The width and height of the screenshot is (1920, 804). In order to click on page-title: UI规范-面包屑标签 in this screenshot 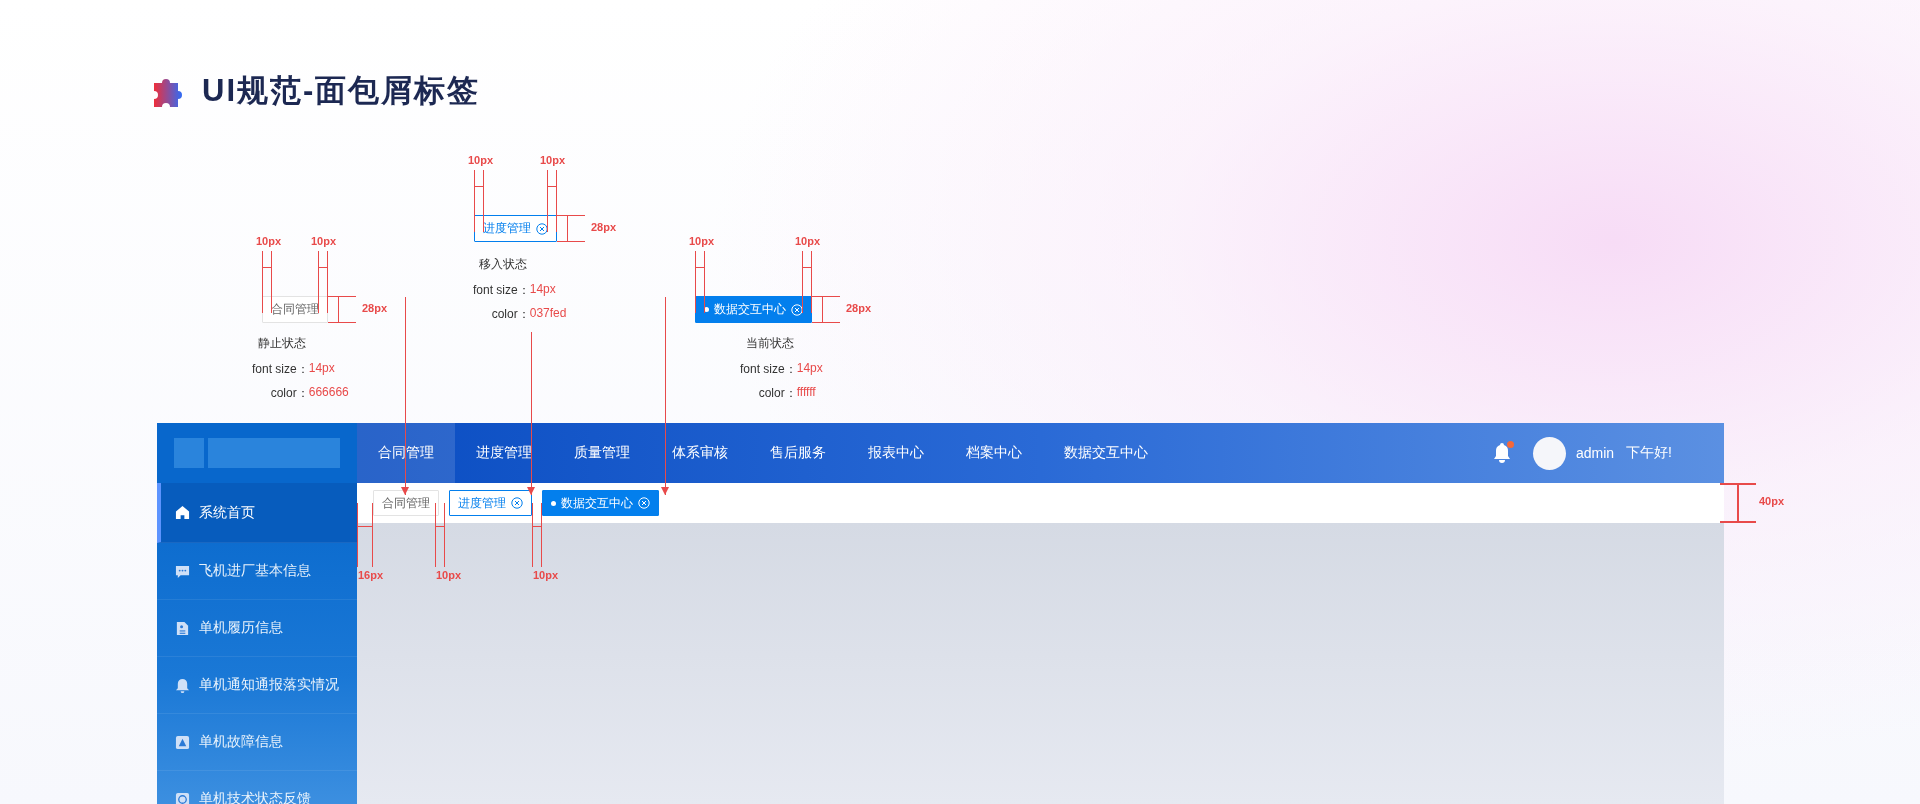, I will do `click(341, 91)`.